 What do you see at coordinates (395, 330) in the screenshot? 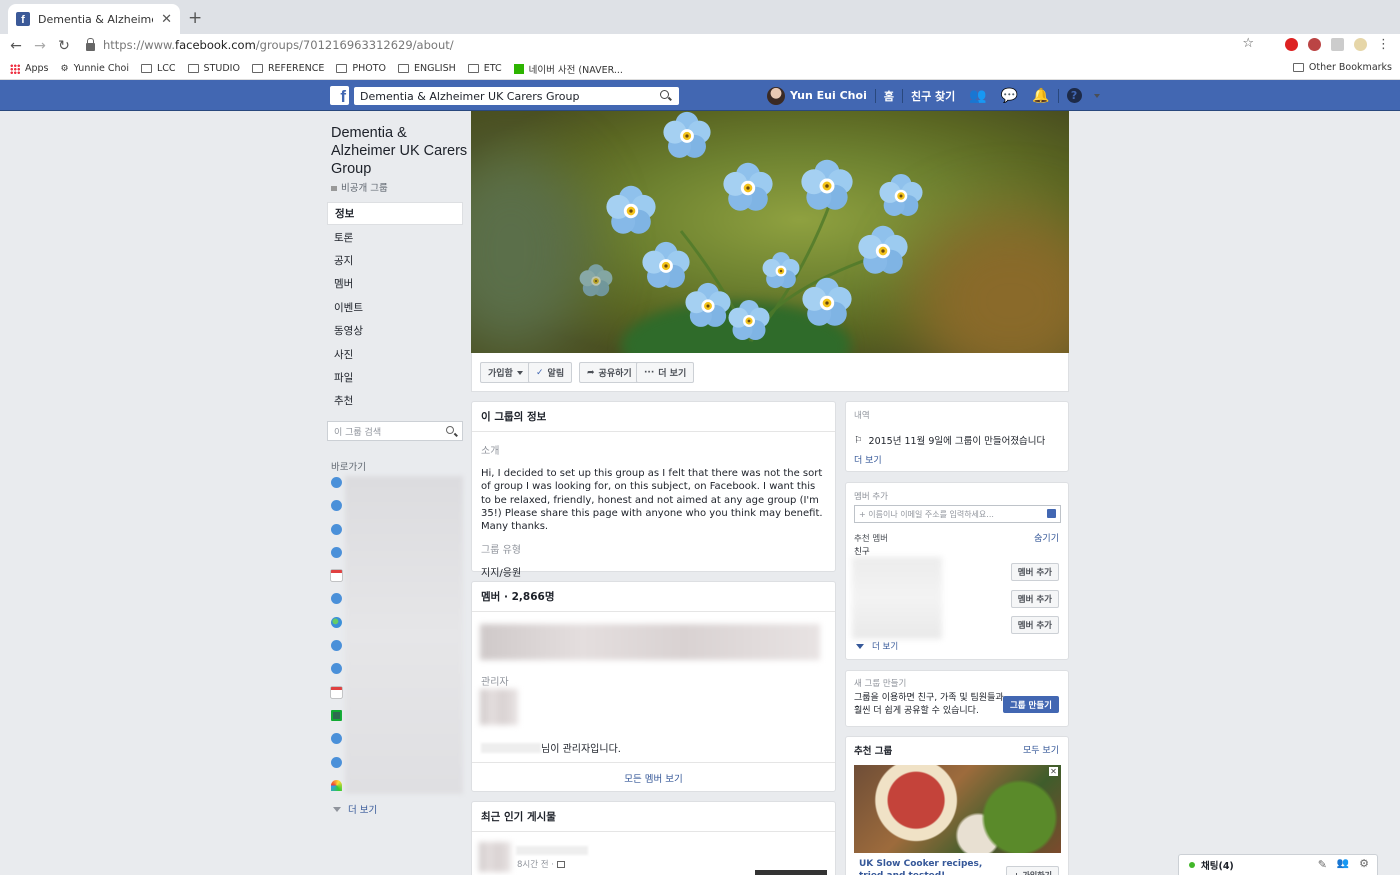
I see `nav-item-videos: 동영상` at bounding box center [395, 330].